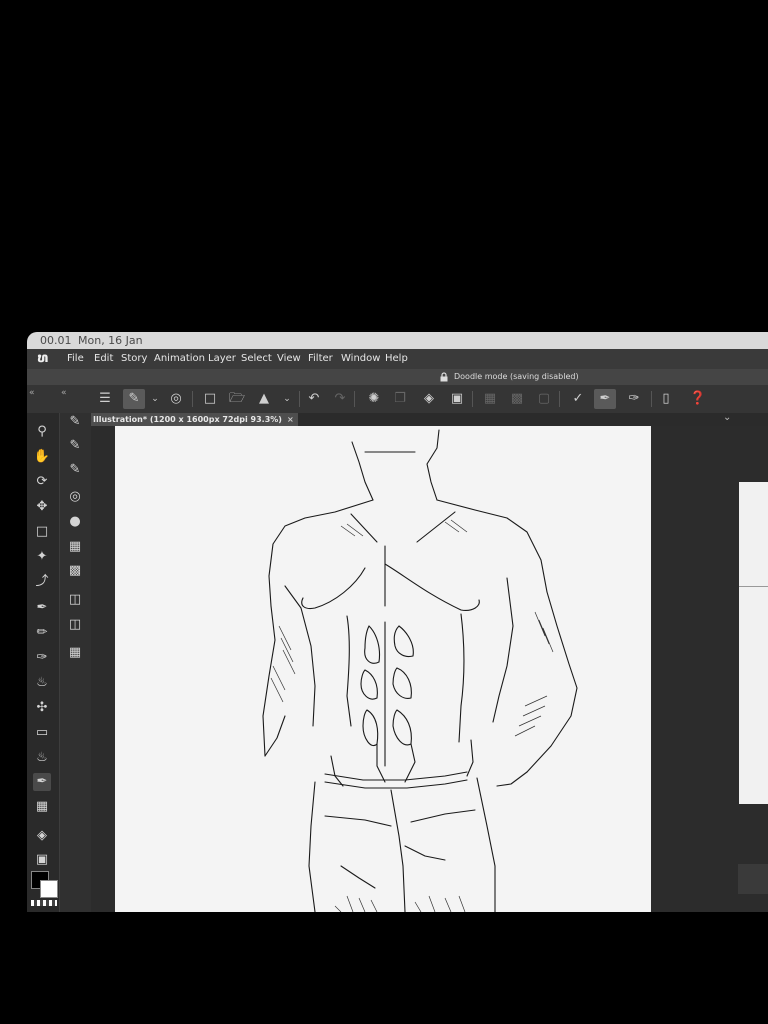 This screenshot has height=1024, width=768. Describe the element at coordinates (314, 399) in the screenshot. I see `undo-icon: ↶` at that location.